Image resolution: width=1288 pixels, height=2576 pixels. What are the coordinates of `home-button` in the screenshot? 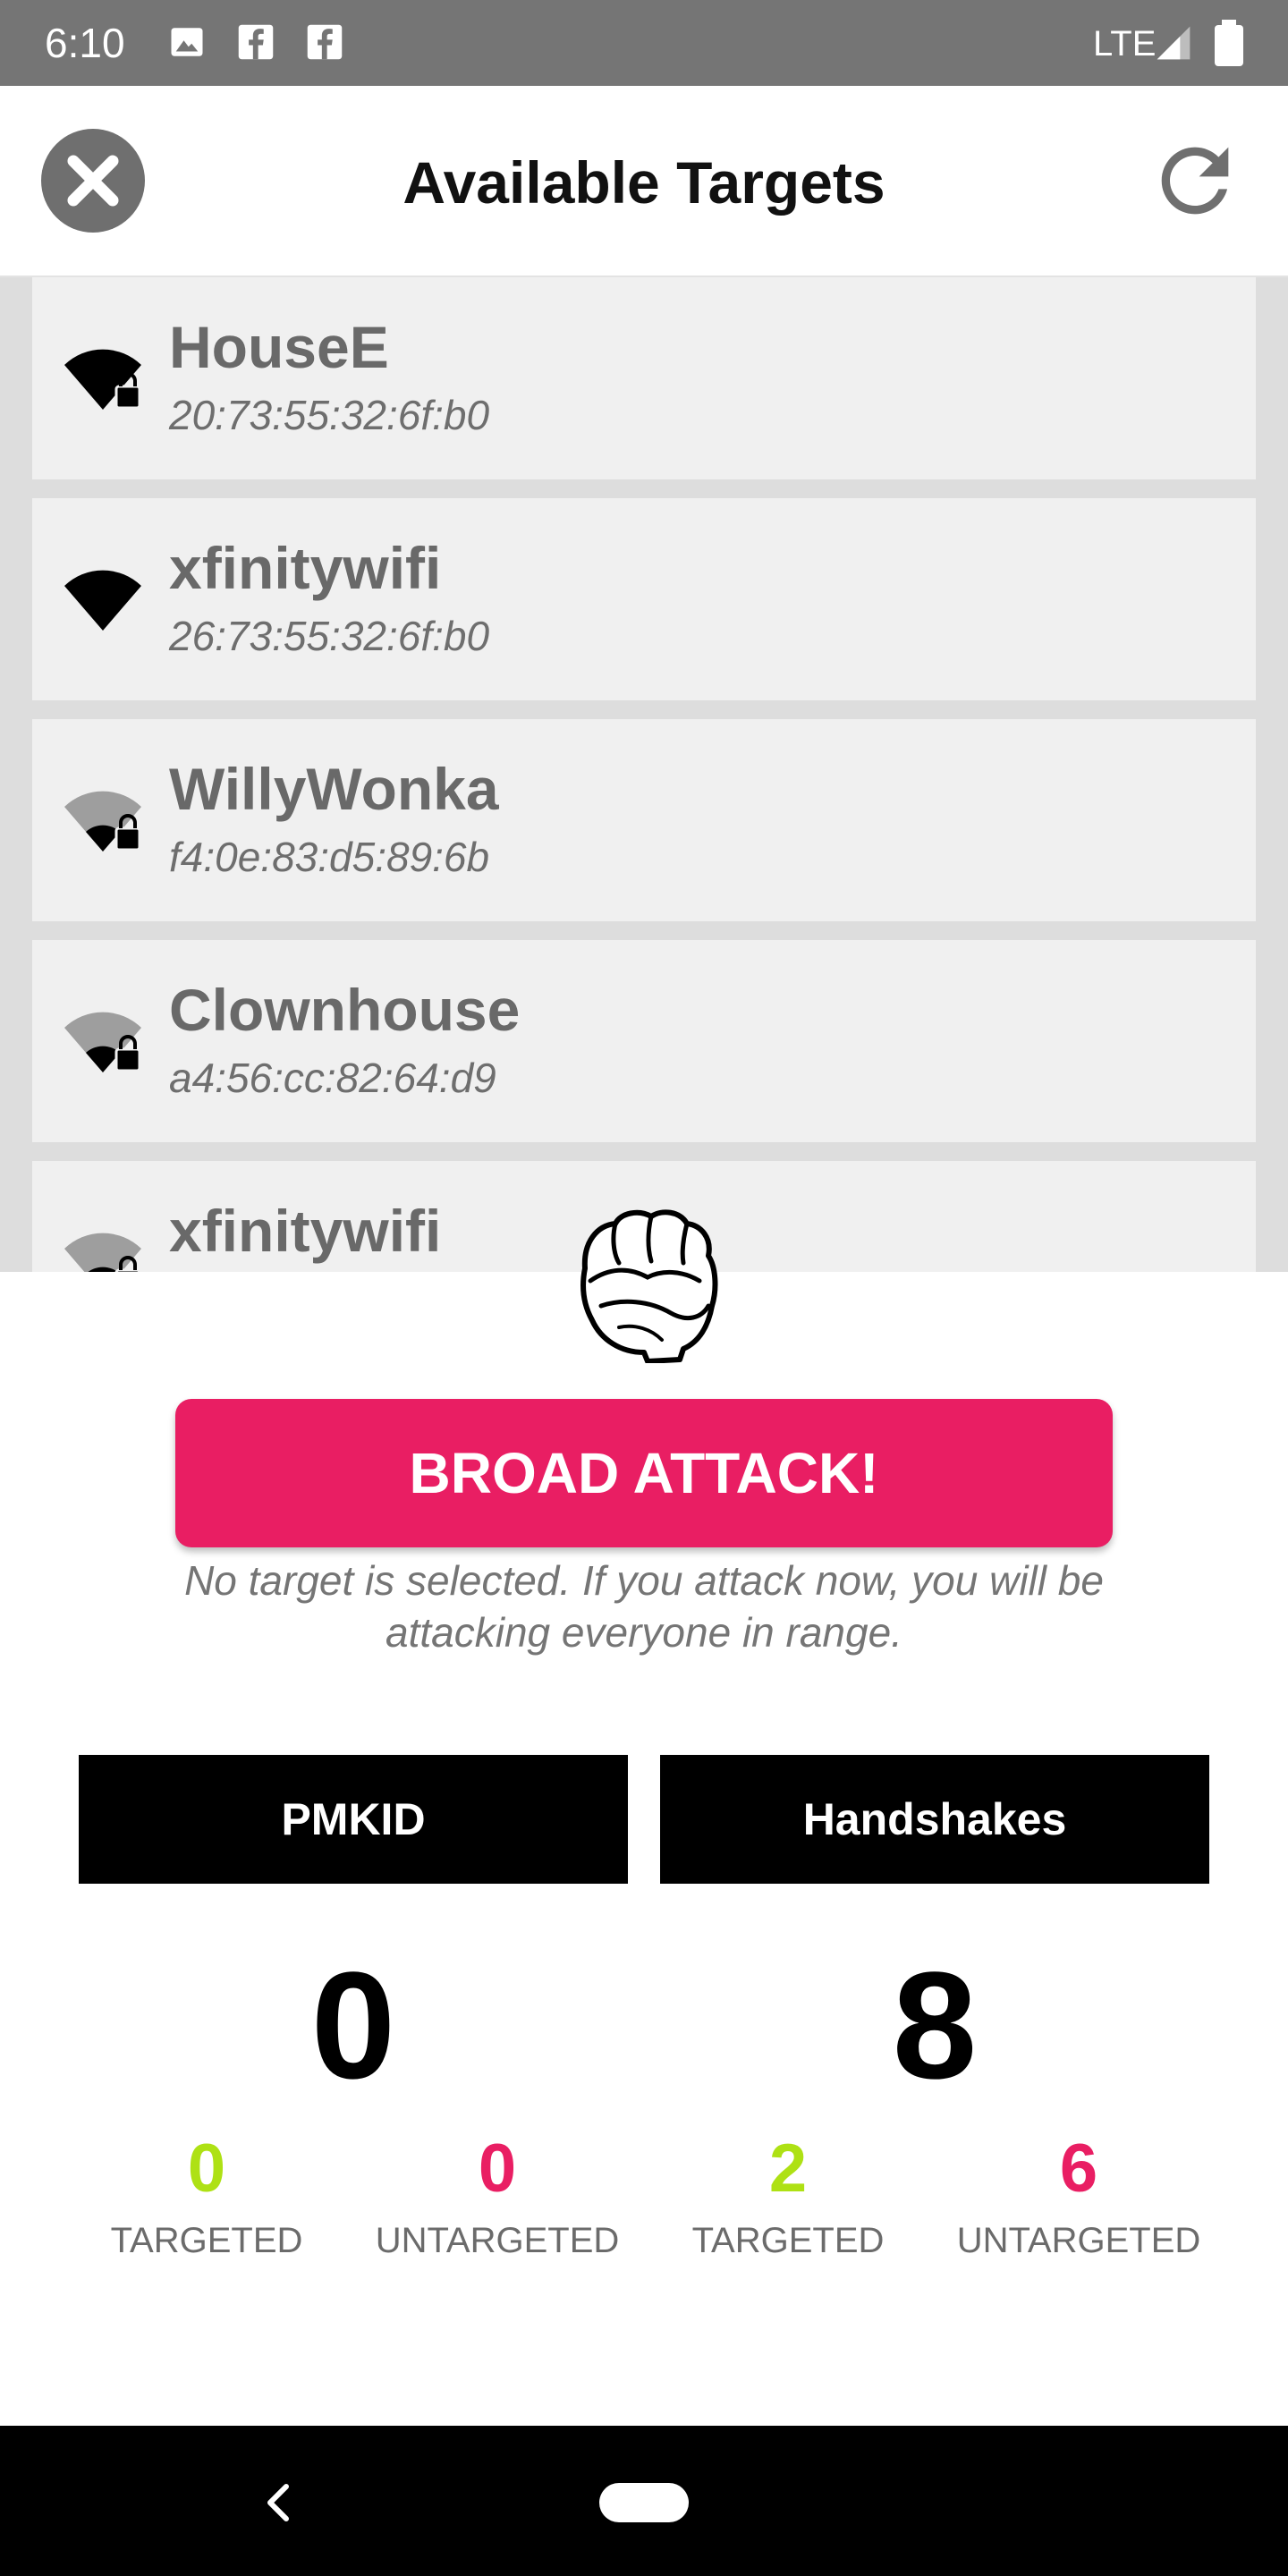 It's located at (644, 2502).